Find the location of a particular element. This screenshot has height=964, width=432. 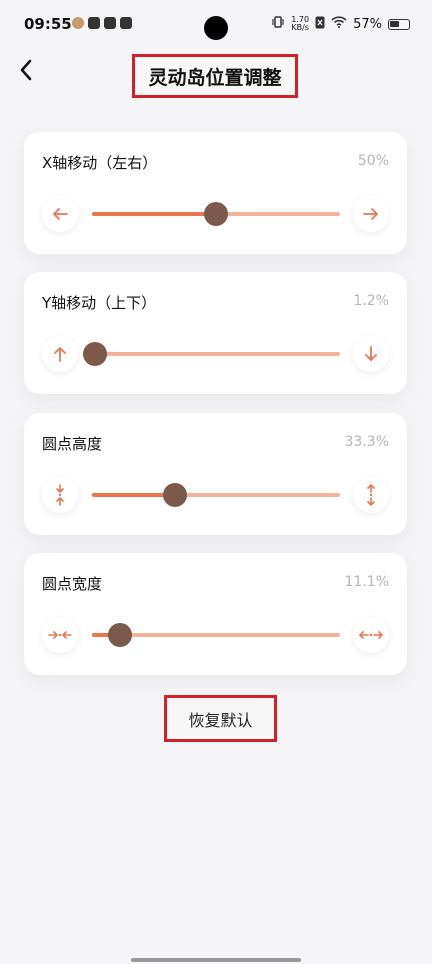

arrow-down-icon is located at coordinates (371, 353).